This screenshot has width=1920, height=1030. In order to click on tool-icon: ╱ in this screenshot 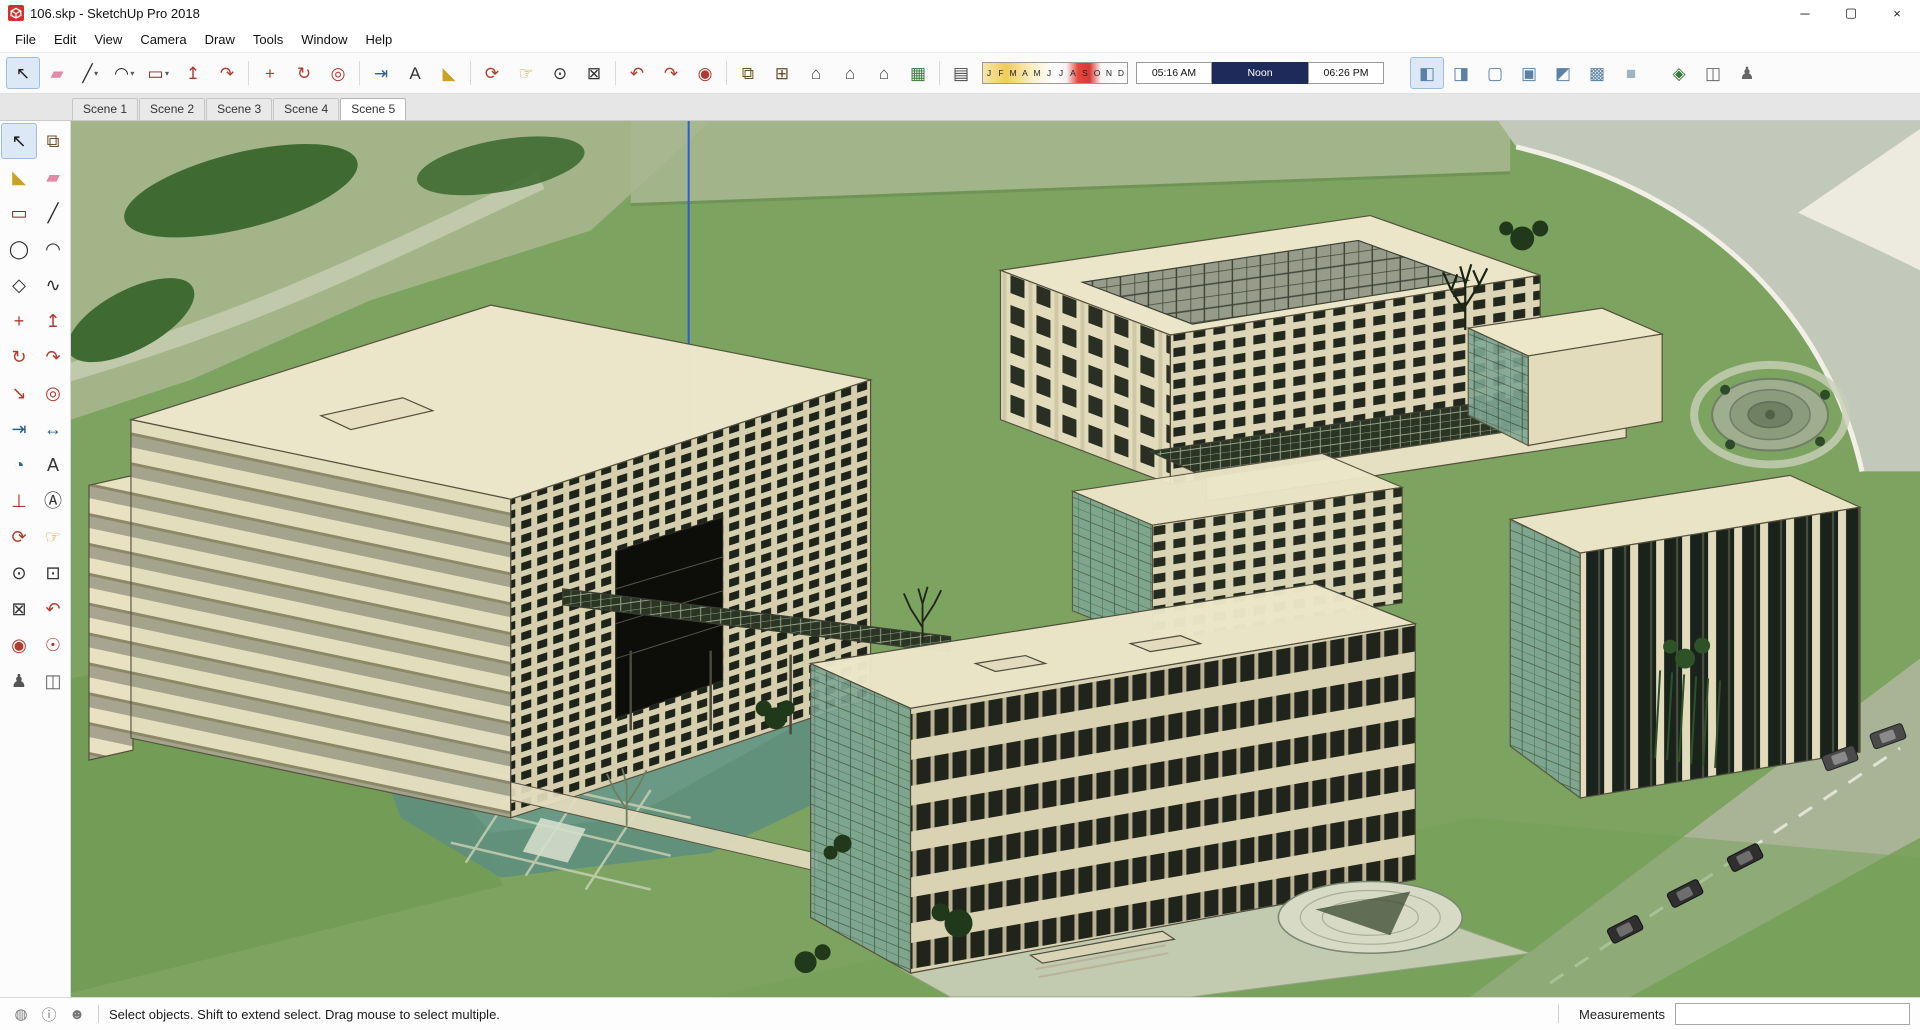, I will do `click(87, 73)`.